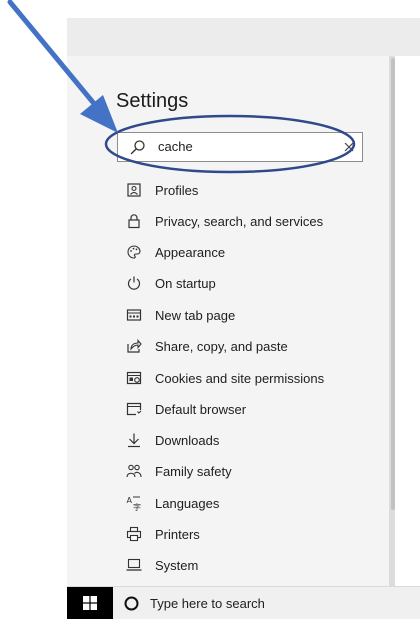 The width and height of the screenshot is (420, 619). I want to click on sidebar-item-appearance: Appearance, so click(175, 252).